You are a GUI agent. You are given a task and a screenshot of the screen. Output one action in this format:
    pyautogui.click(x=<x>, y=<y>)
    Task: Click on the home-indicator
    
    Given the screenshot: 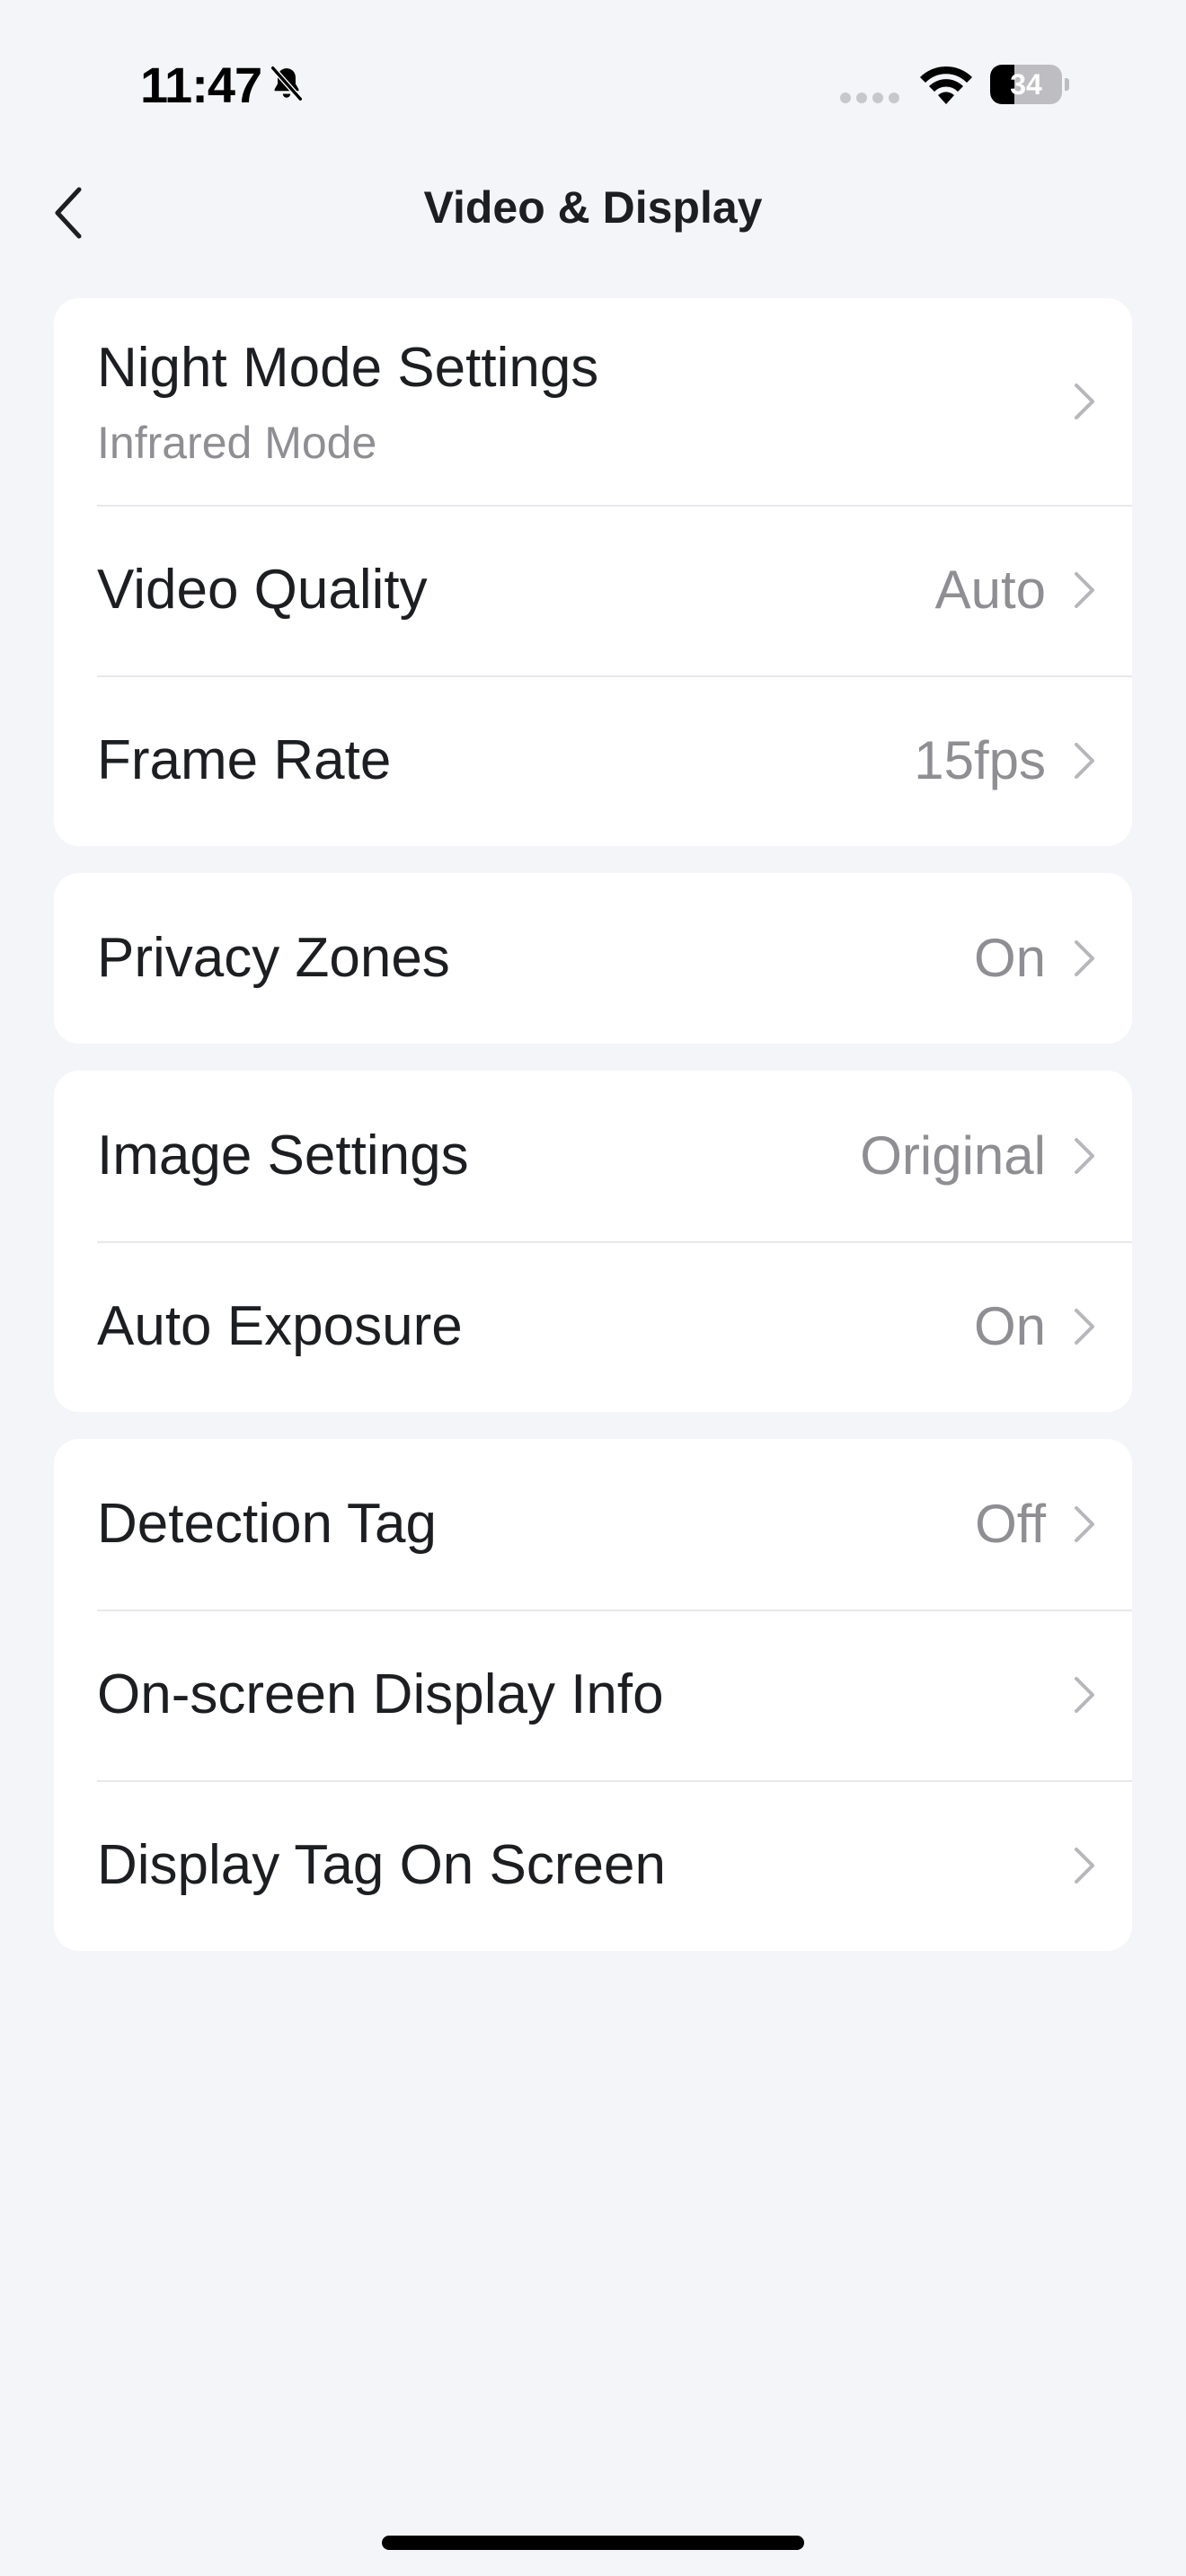 What is the action you would take?
    pyautogui.click(x=593, y=2543)
    